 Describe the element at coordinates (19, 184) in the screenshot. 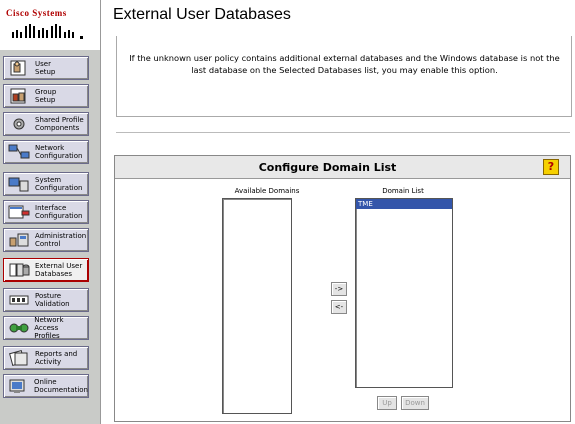

I see `system-config-icon` at that location.